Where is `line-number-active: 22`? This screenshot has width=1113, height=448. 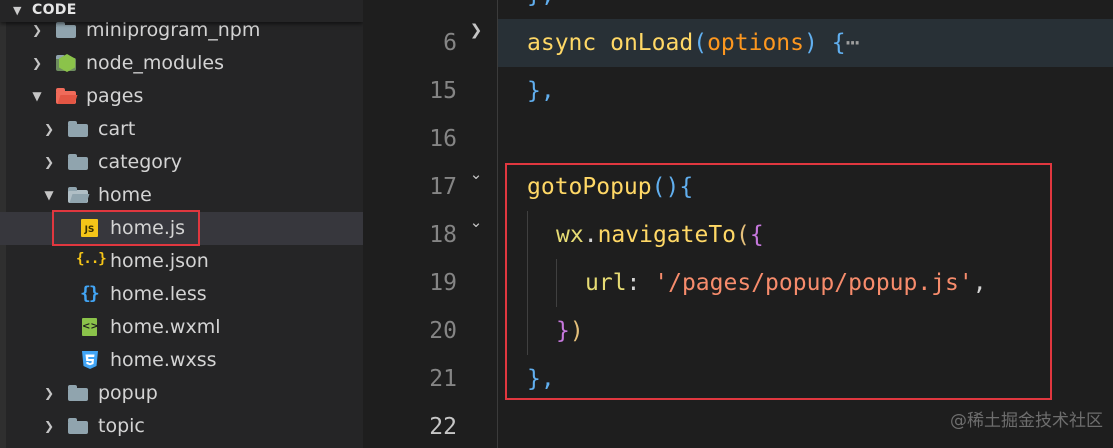
line-number-active: 22 is located at coordinates (443, 427).